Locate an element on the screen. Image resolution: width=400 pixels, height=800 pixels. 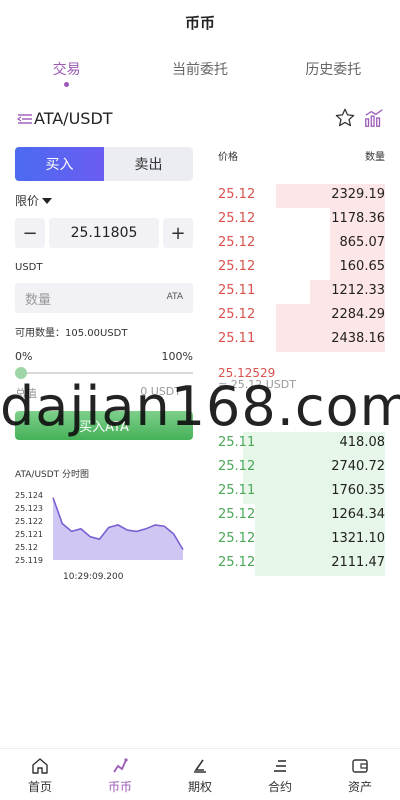
watermark: dajian168.com is located at coordinates (200, 406).